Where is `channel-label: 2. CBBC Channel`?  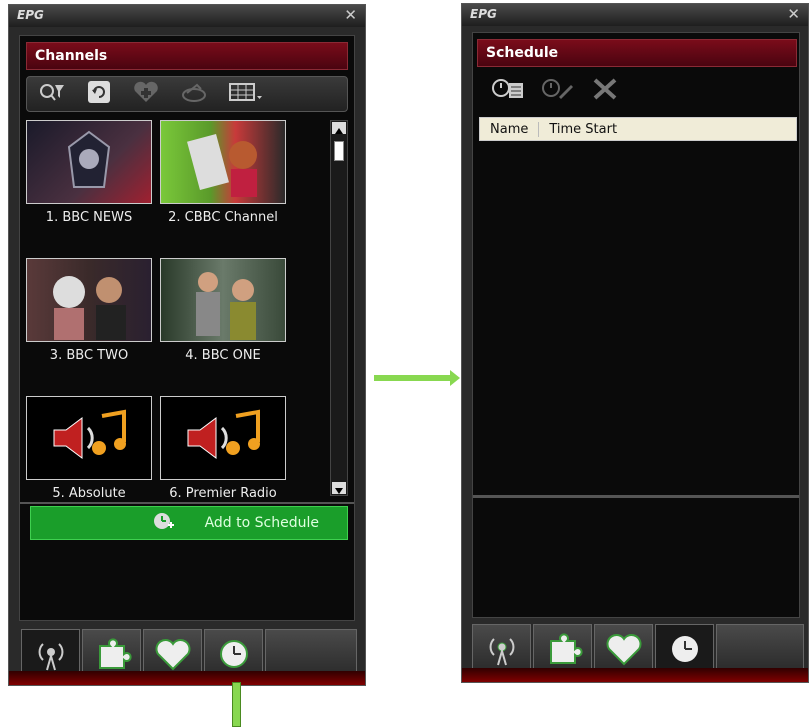 channel-label: 2. CBBC Channel is located at coordinates (223, 217).